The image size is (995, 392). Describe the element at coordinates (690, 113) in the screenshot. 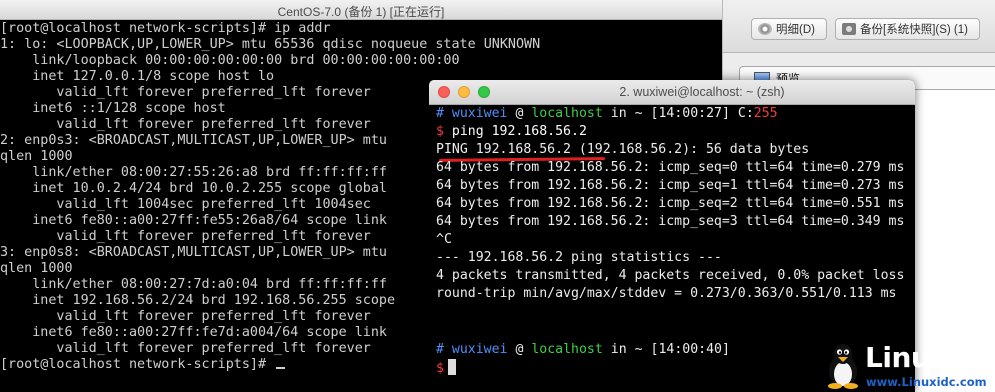

I see `prompt-time: [14:00:27]` at that location.